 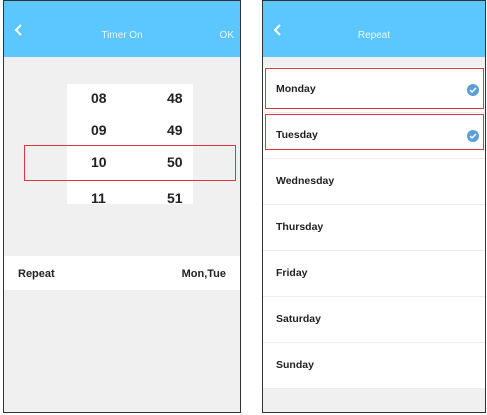 What do you see at coordinates (99, 98) in the screenshot?
I see `hour-option: 08` at bounding box center [99, 98].